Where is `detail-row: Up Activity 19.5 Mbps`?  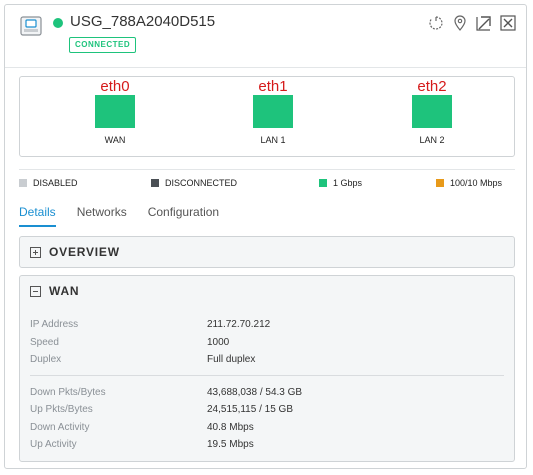
detail-row: Up Activity 19.5 Mbps is located at coordinates (267, 445).